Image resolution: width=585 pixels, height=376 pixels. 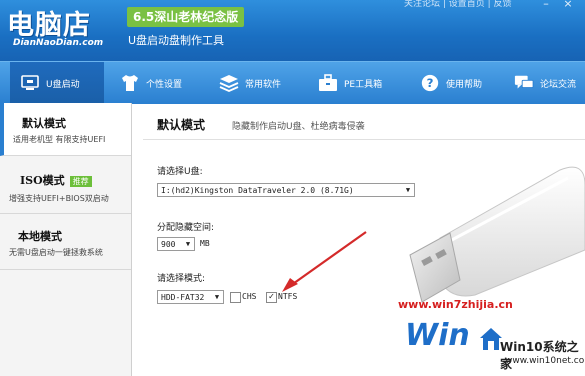 What do you see at coordinates (437, 335) in the screenshot?
I see `watermark-logo: Win` at bounding box center [437, 335].